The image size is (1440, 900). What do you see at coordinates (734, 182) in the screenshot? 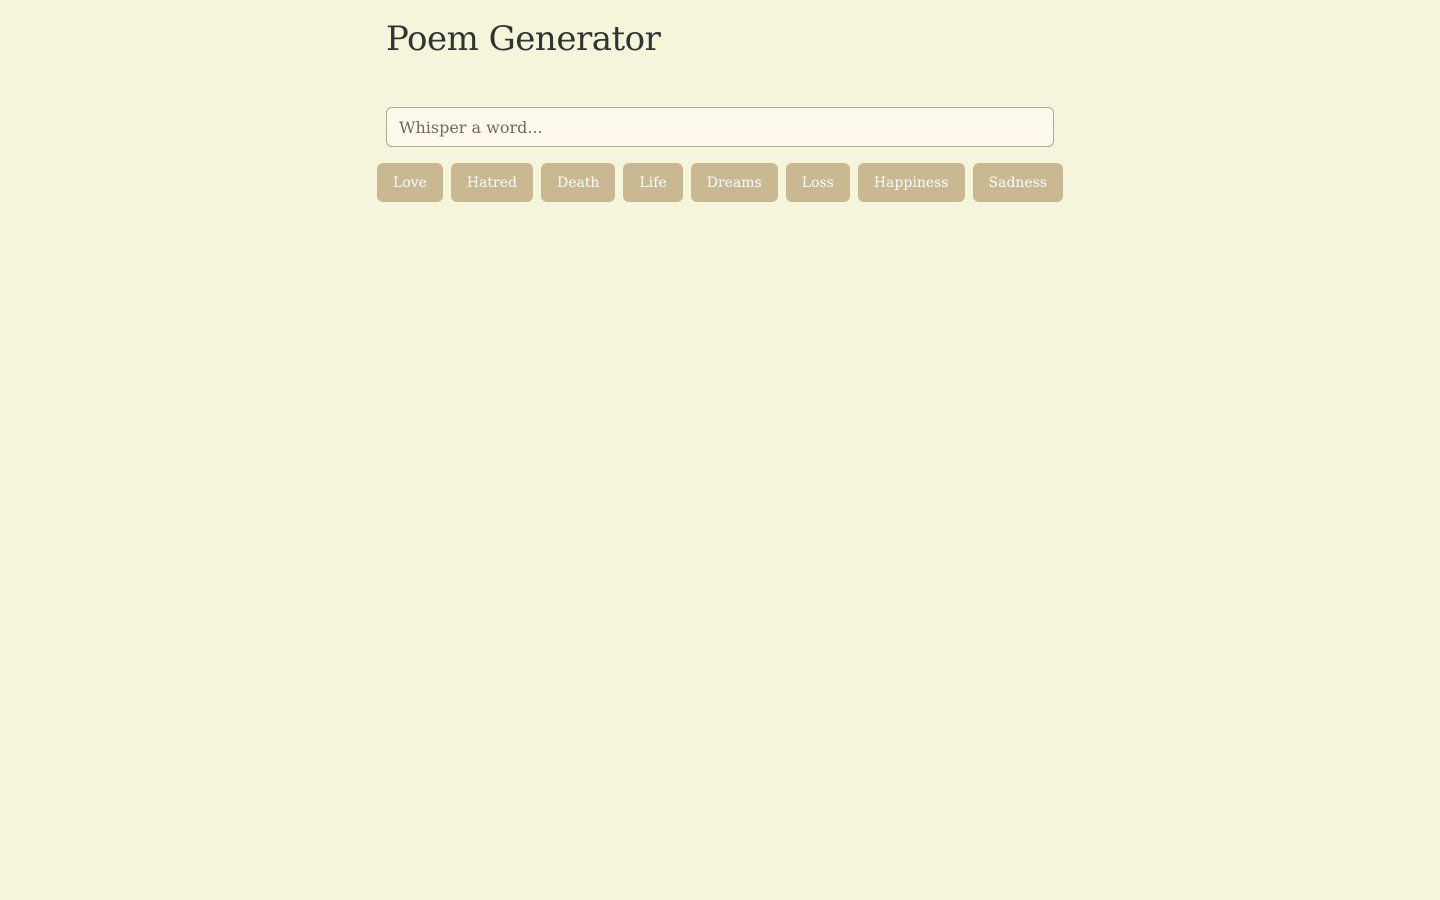
I see `tag-button-dreams: Dreams` at bounding box center [734, 182].